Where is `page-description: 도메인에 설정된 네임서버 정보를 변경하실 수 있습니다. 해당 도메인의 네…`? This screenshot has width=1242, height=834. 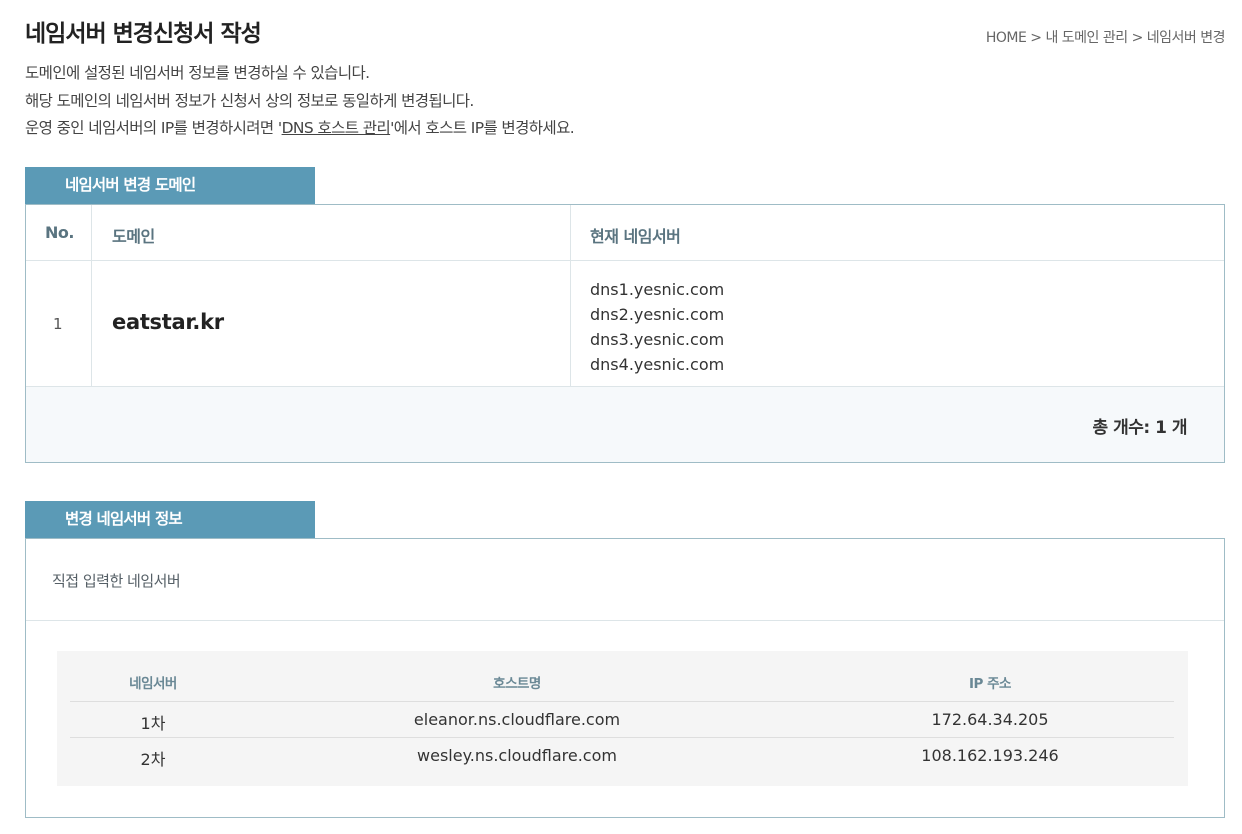
page-description: 도메인에 설정된 네임서버 정보를 변경하실 수 있습니다. 해당 도메인의 네… is located at coordinates (300, 101).